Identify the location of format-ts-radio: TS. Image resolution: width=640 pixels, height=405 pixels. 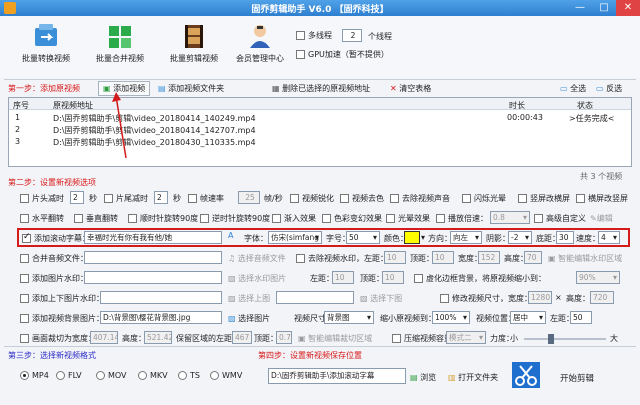
(189, 375).